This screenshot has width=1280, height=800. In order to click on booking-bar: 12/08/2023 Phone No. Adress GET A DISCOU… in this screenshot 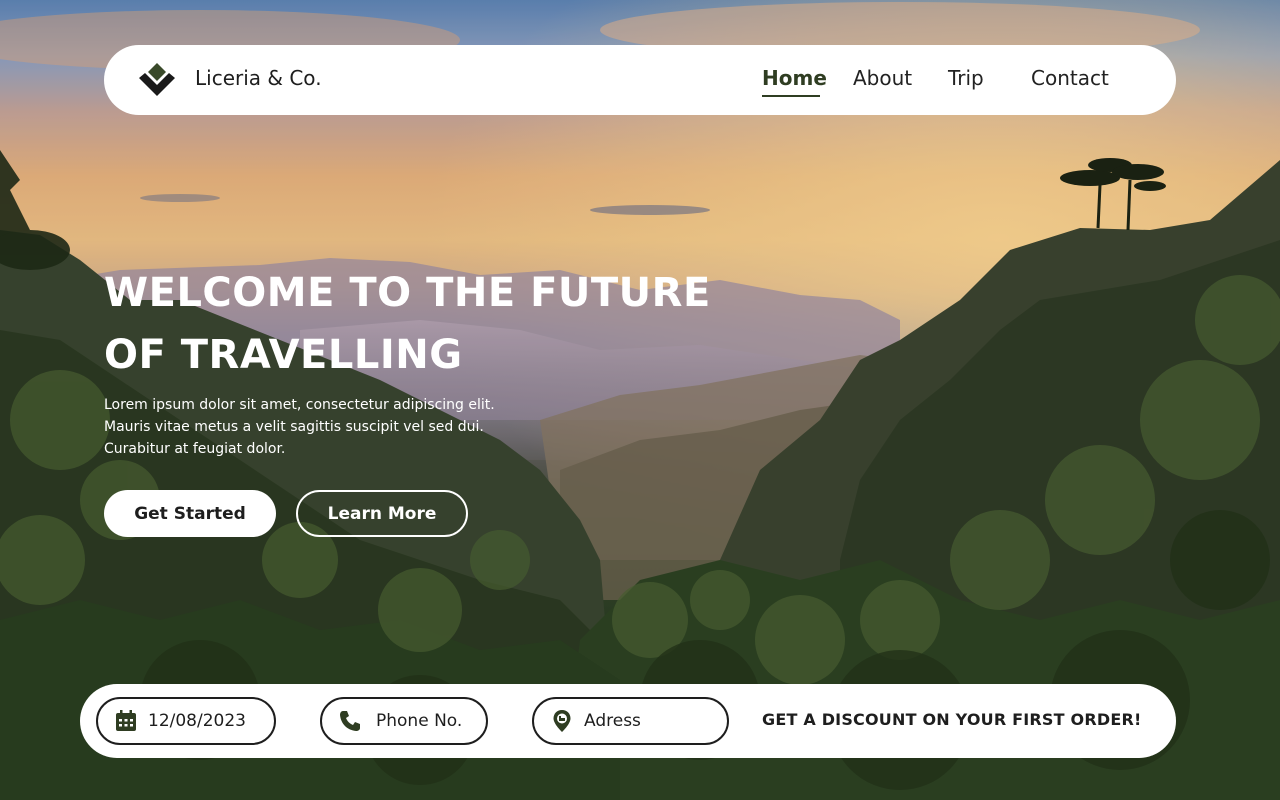, I will do `click(628, 721)`.